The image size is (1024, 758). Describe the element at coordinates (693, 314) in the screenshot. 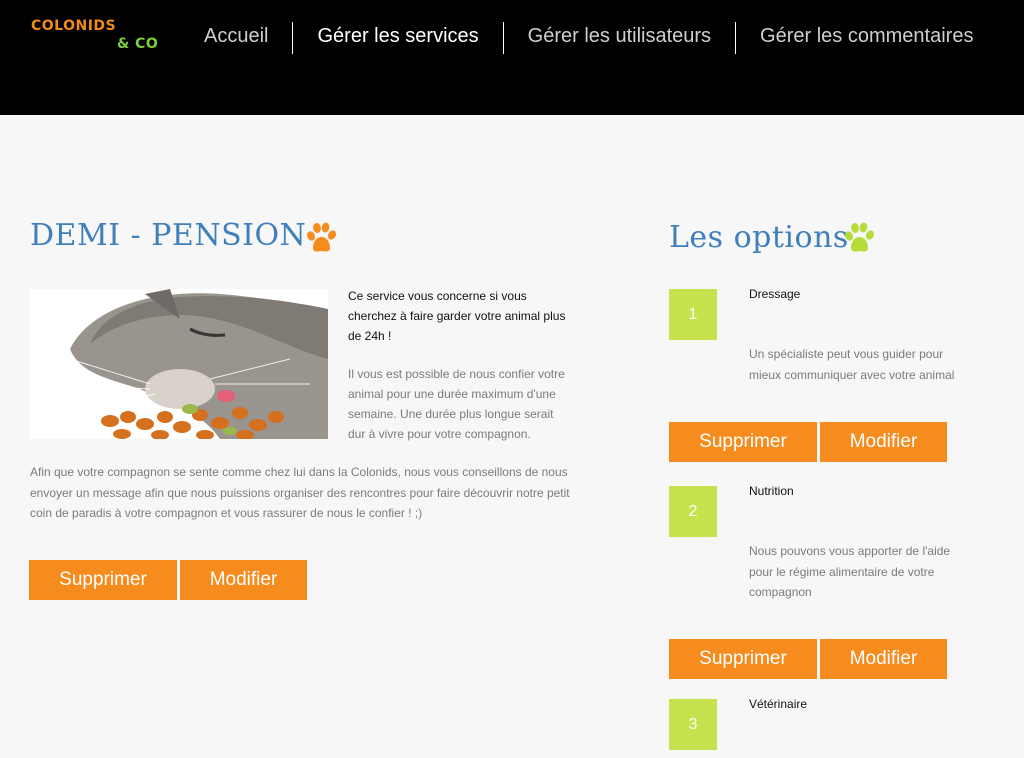

I see `option-number-badge: 1` at that location.